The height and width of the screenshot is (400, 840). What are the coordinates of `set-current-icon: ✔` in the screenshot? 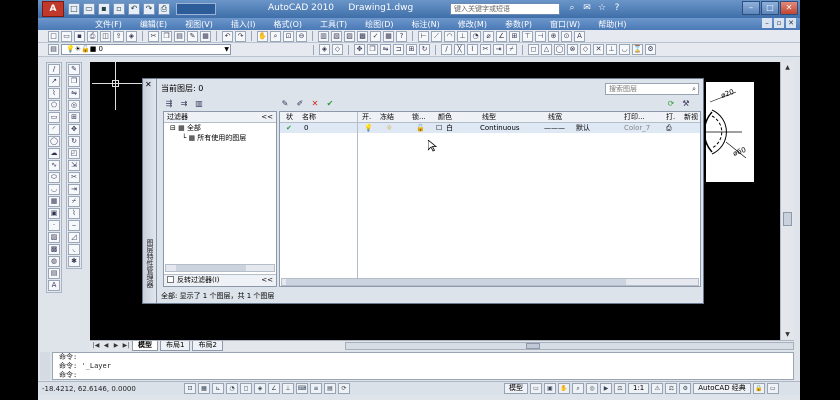 It's located at (330, 103).